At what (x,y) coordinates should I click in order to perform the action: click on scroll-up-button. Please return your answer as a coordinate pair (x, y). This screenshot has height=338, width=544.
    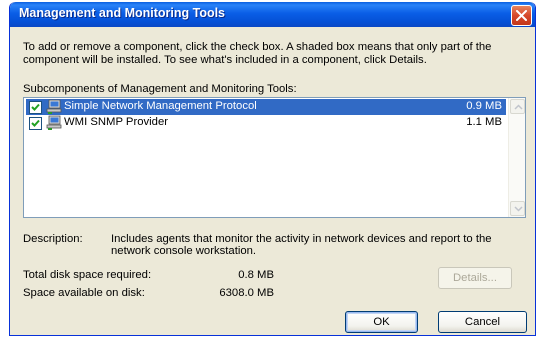
    Looking at the image, I should click on (517, 106).